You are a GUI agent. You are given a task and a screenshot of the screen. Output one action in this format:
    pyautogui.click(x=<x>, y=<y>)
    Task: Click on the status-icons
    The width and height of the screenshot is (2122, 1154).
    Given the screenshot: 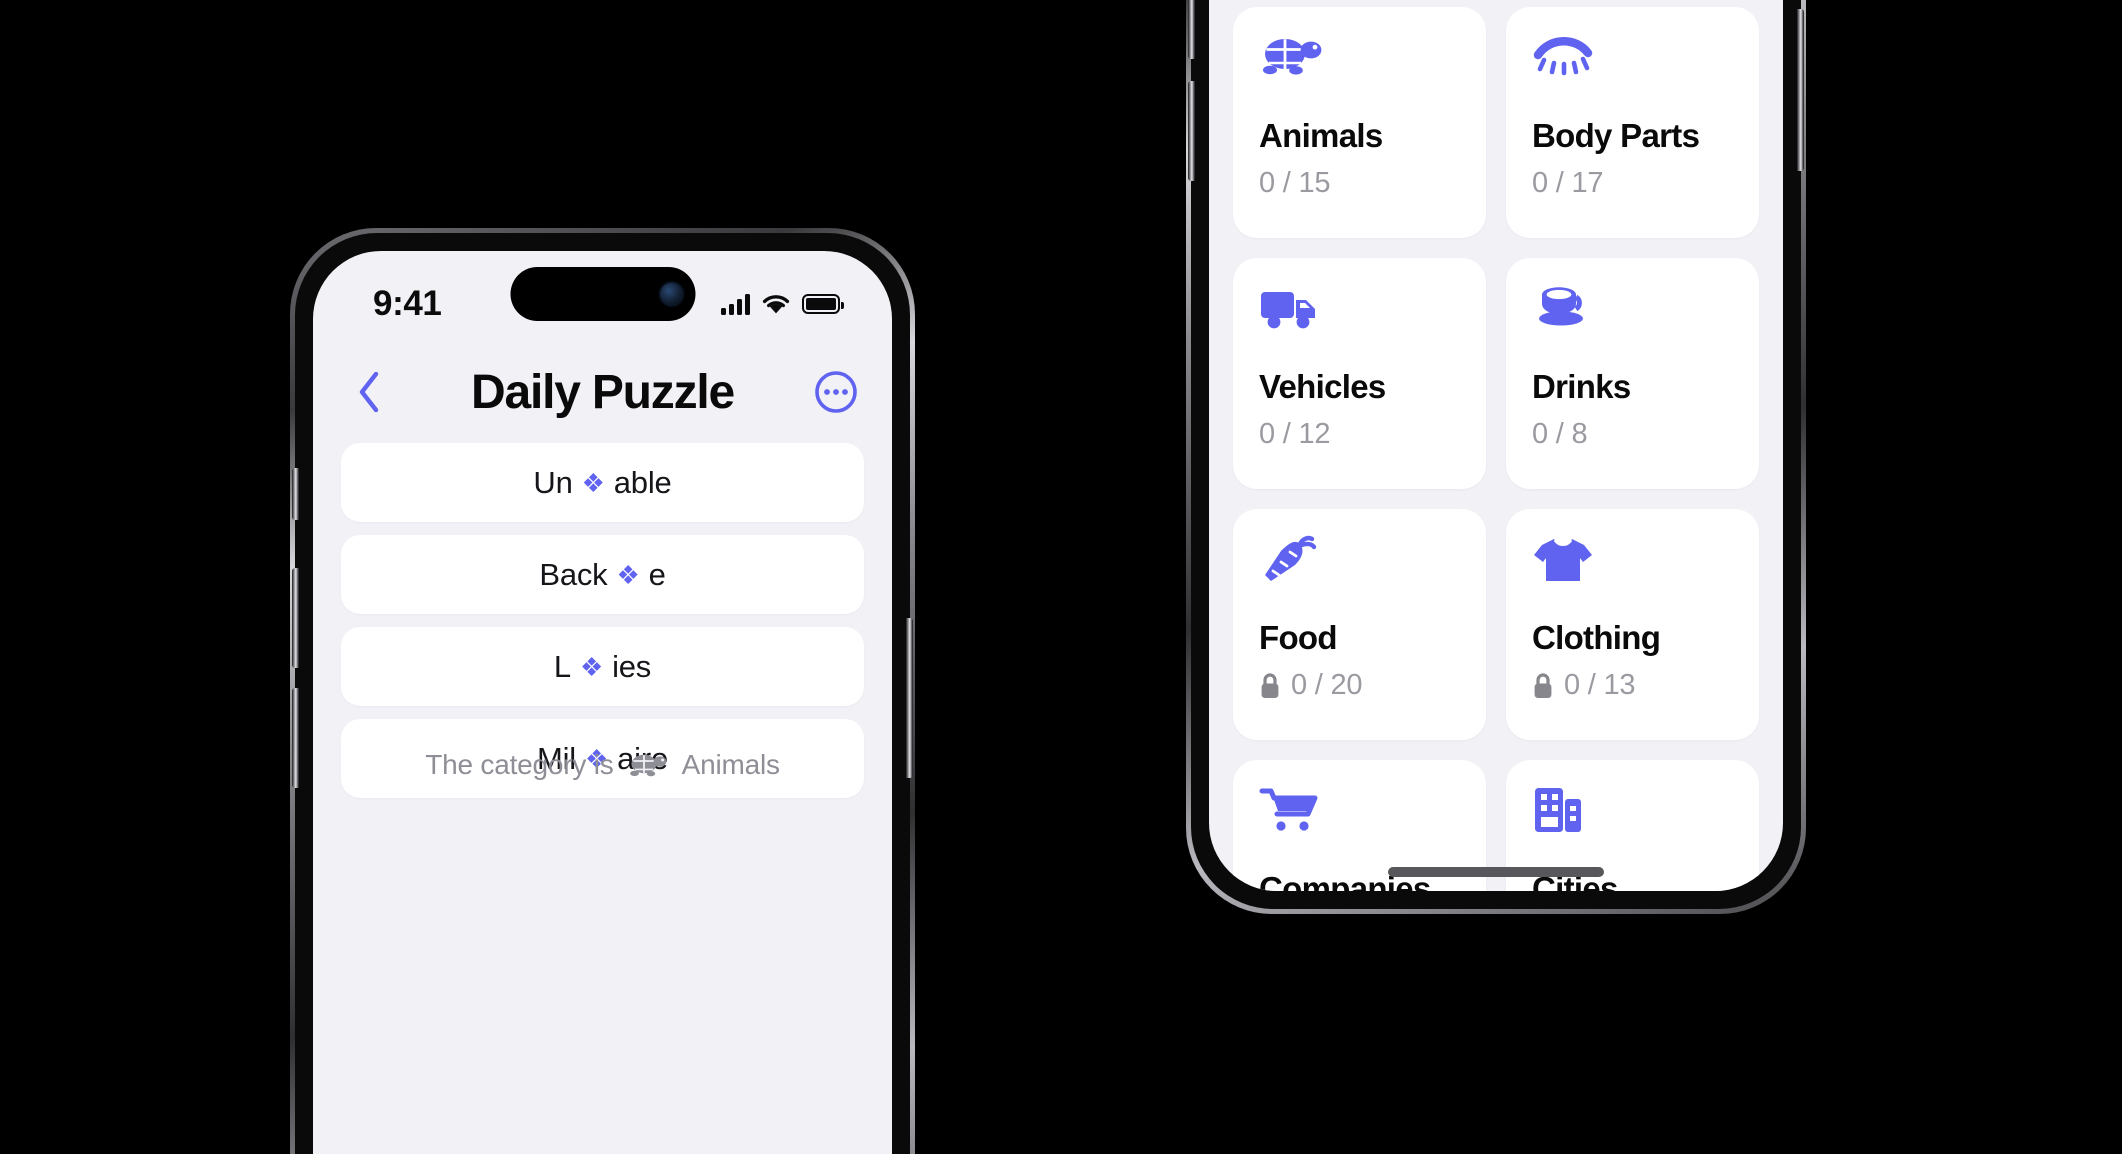 What is the action you would take?
    pyautogui.click(x=782, y=304)
    